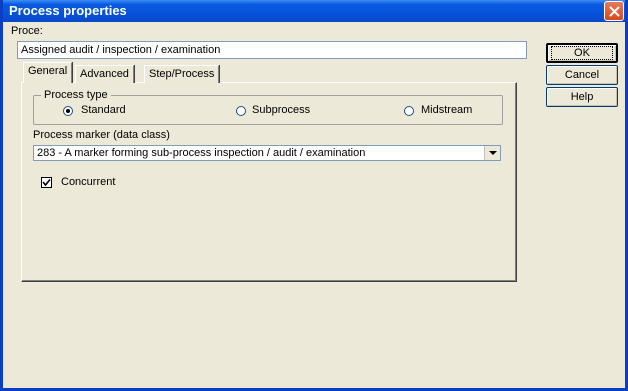  Describe the element at coordinates (101, 135) in the screenshot. I see `process-marker-label: Process marker (data class)` at that location.